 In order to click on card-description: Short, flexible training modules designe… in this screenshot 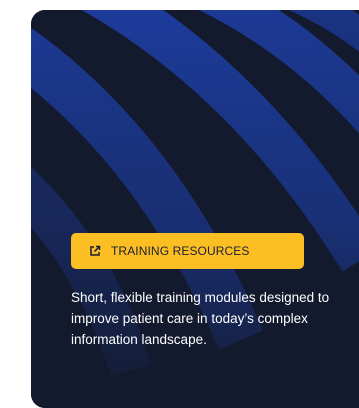, I will do `click(200, 318)`.